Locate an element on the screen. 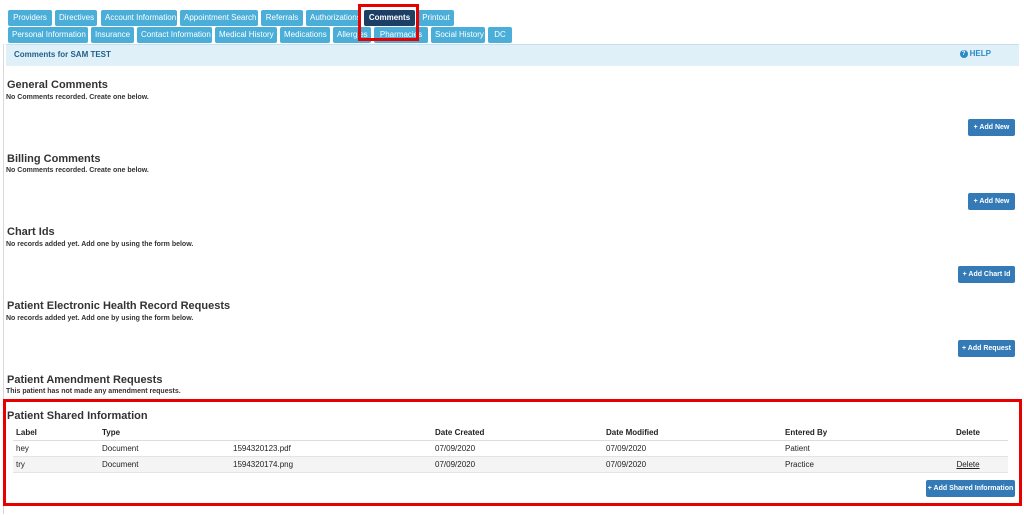 The width and height of the screenshot is (1024, 515). shared-information-title: Patient Shared Information is located at coordinates (77, 416).